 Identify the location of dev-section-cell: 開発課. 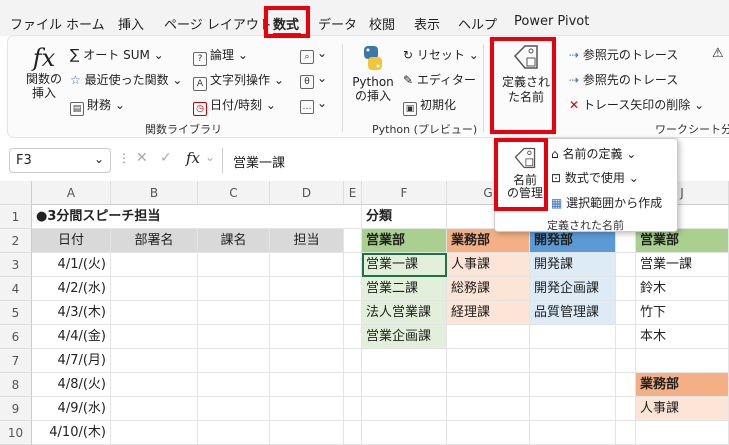
(573, 265).